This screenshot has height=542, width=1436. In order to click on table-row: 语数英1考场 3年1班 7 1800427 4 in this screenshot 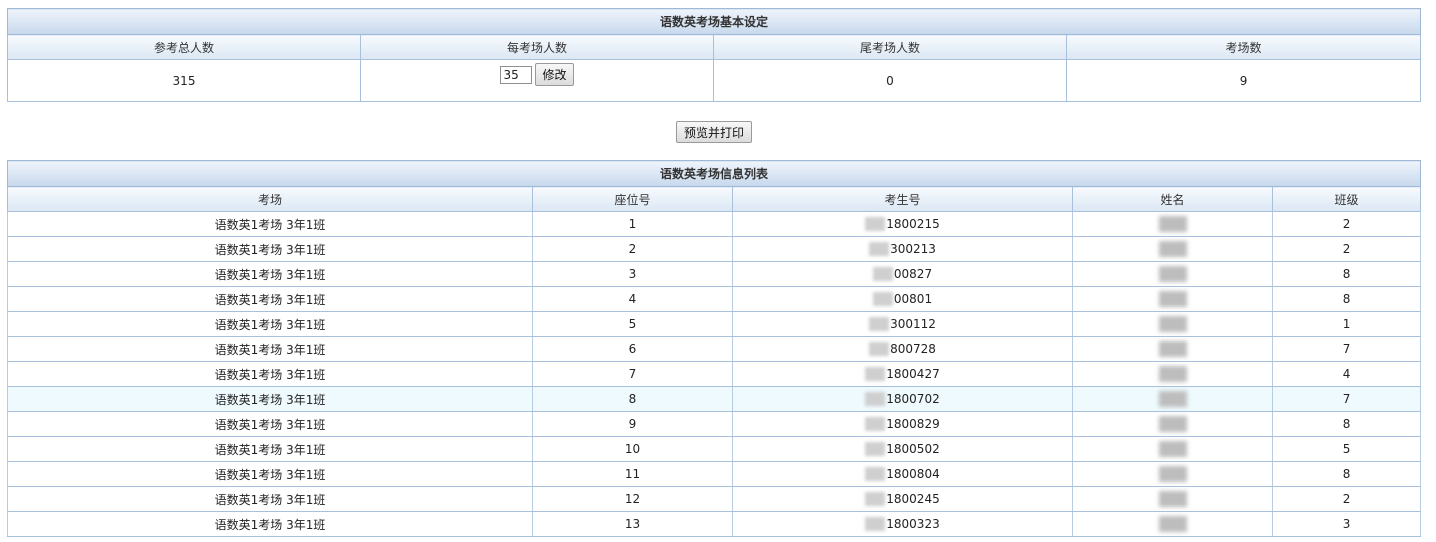, I will do `click(714, 374)`.